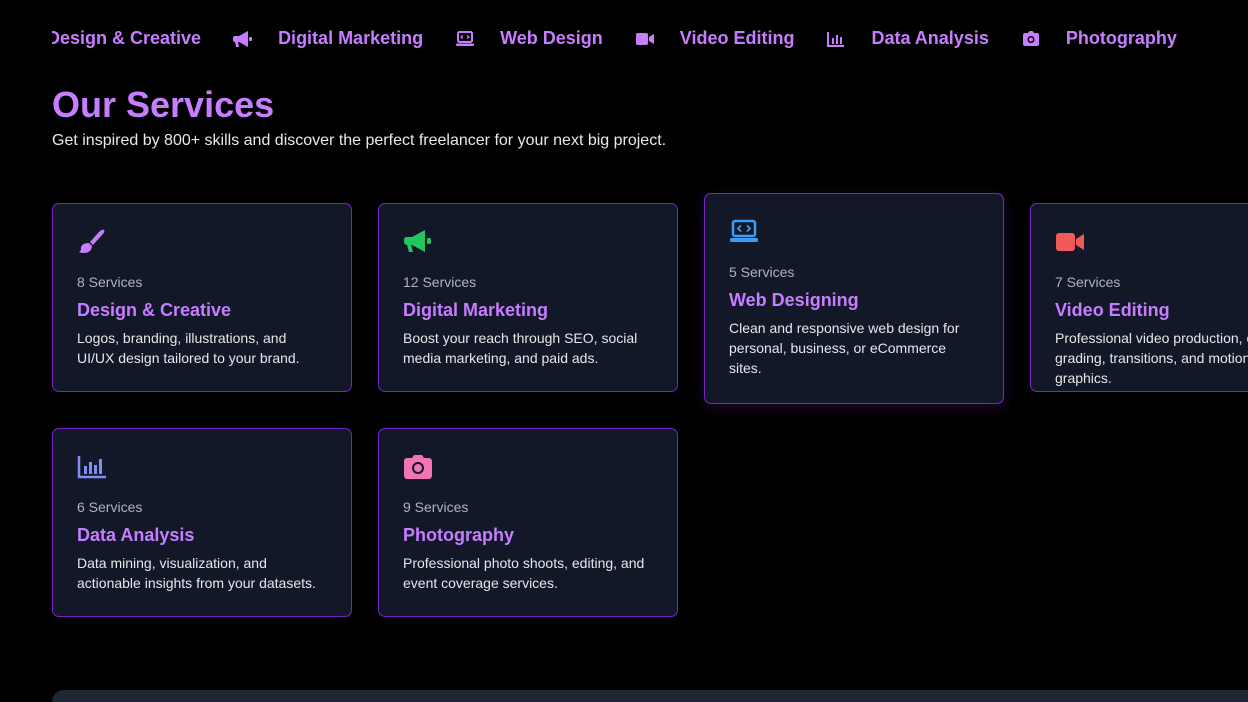 This screenshot has width=1248, height=702. What do you see at coordinates (351, 38) in the screenshot?
I see `marquee-label: Digital Marketing` at bounding box center [351, 38].